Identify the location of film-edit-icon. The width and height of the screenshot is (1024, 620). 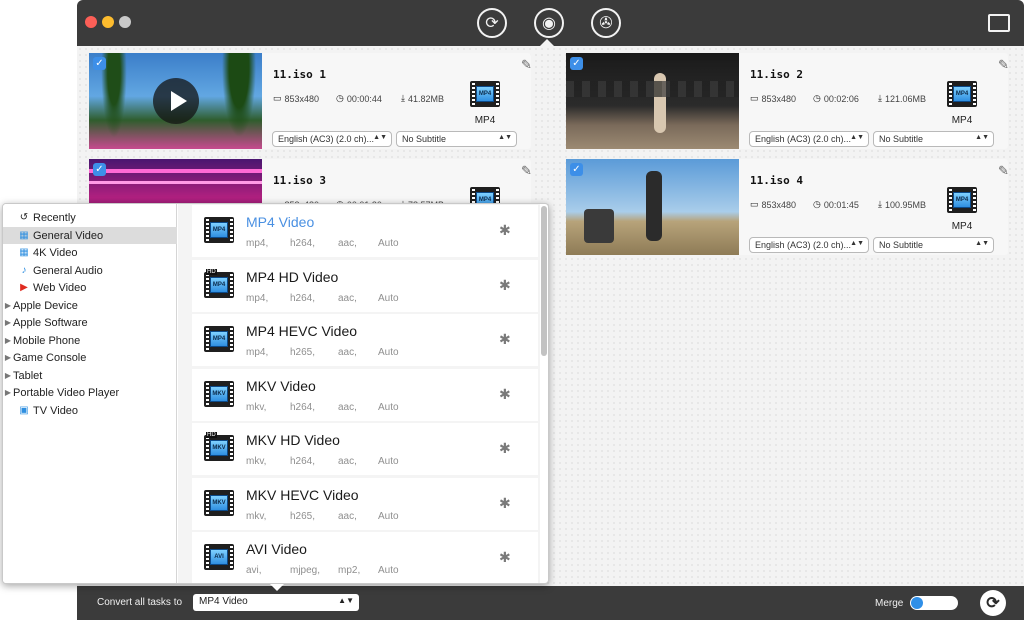
(999, 23).